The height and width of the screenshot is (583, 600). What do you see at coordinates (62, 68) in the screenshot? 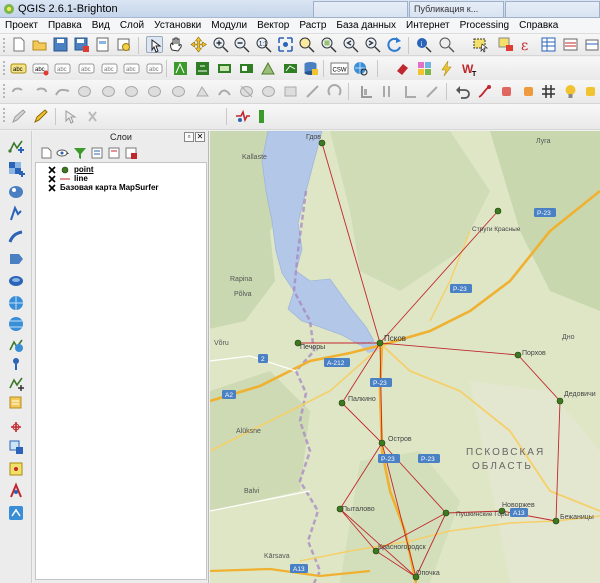
I see `label-show-icon: abc` at bounding box center [62, 68].